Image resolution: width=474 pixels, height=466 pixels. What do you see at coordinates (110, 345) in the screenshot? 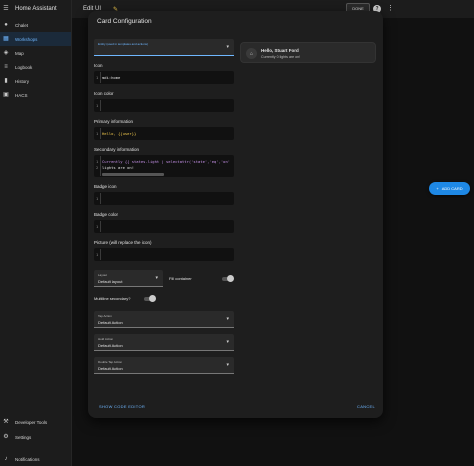
I see `hold-action-value: Default Action` at bounding box center [110, 345].